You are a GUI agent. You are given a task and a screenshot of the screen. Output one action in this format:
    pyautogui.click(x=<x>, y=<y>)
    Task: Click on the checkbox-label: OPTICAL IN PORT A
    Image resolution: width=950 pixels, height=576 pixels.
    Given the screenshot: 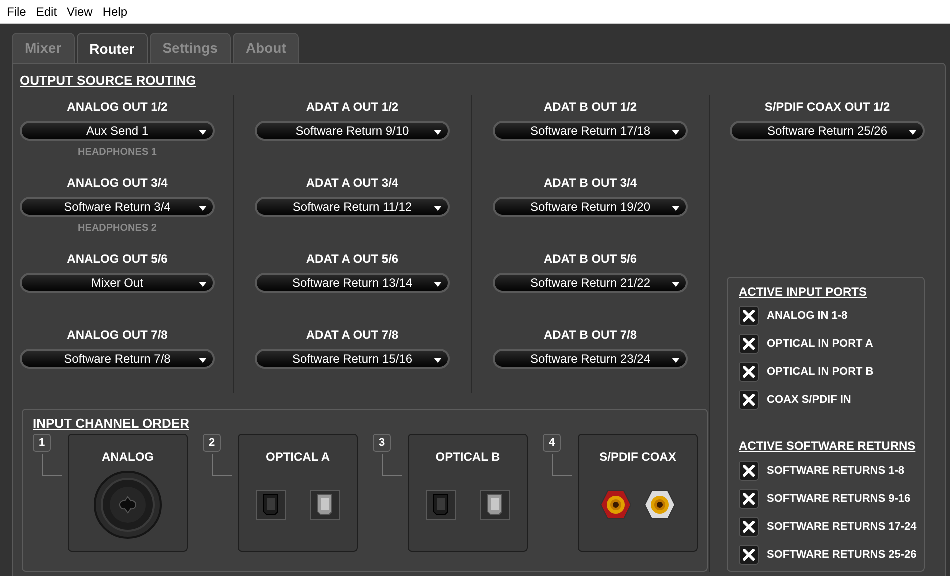 What is the action you would take?
    pyautogui.click(x=820, y=344)
    